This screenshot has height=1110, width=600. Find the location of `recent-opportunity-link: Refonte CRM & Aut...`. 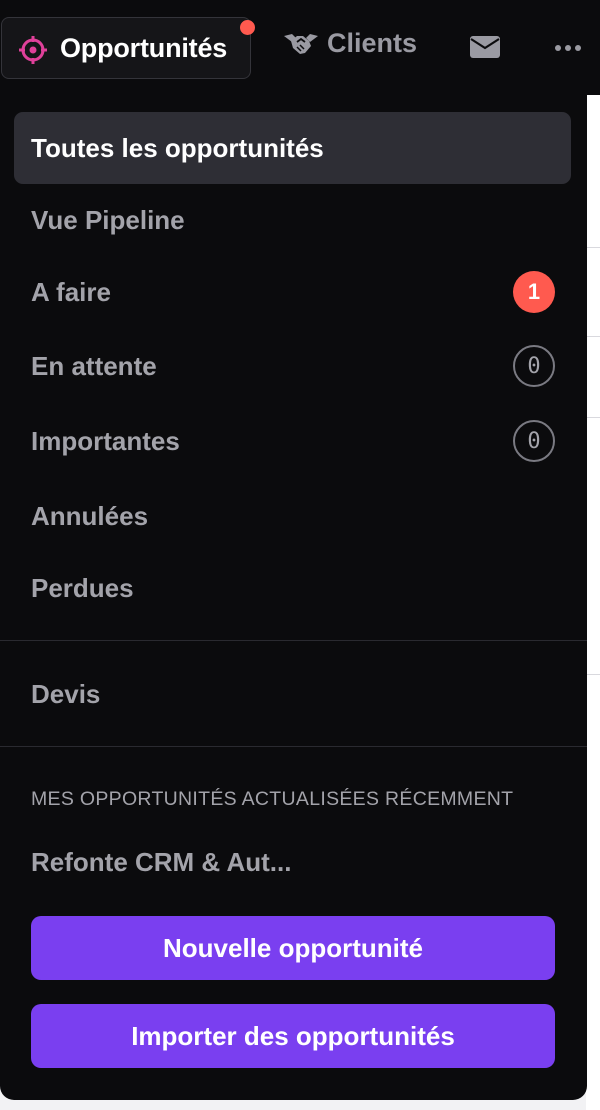

recent-opportunity-link: Refonte CRM & Aut... is located at coordinates (161, 862).